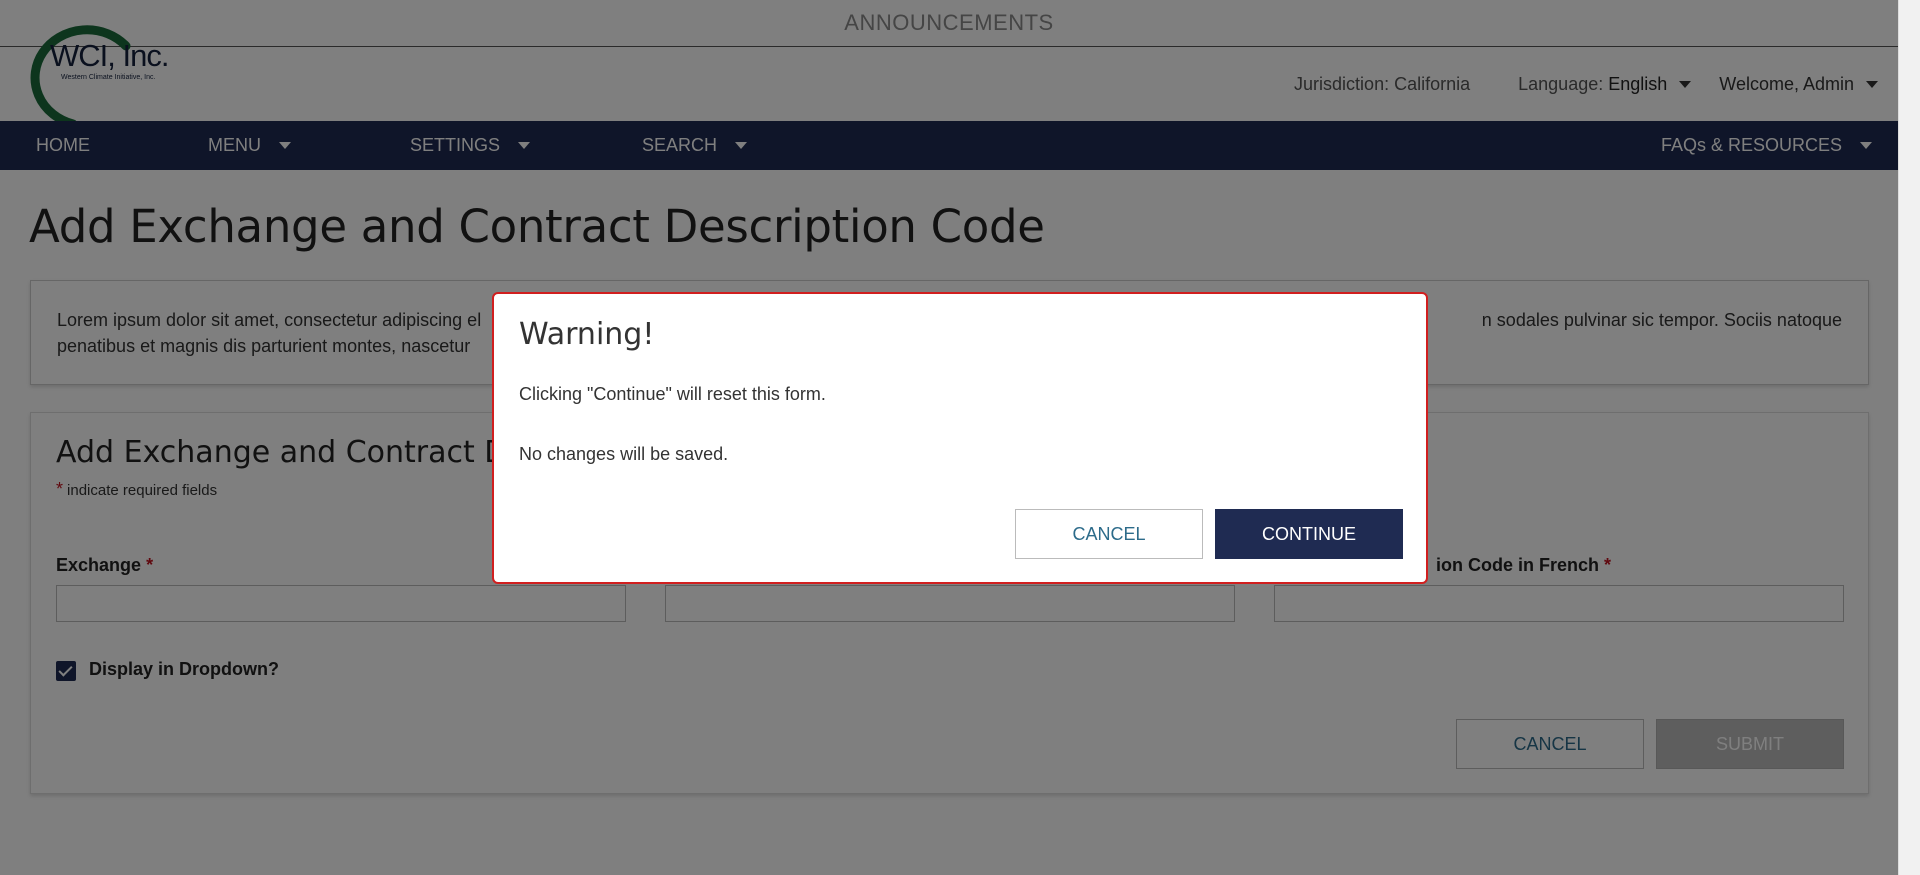 This screenshot has height=875, width=1920. I want to click on modal-title: Warning!, so click(587, 334).